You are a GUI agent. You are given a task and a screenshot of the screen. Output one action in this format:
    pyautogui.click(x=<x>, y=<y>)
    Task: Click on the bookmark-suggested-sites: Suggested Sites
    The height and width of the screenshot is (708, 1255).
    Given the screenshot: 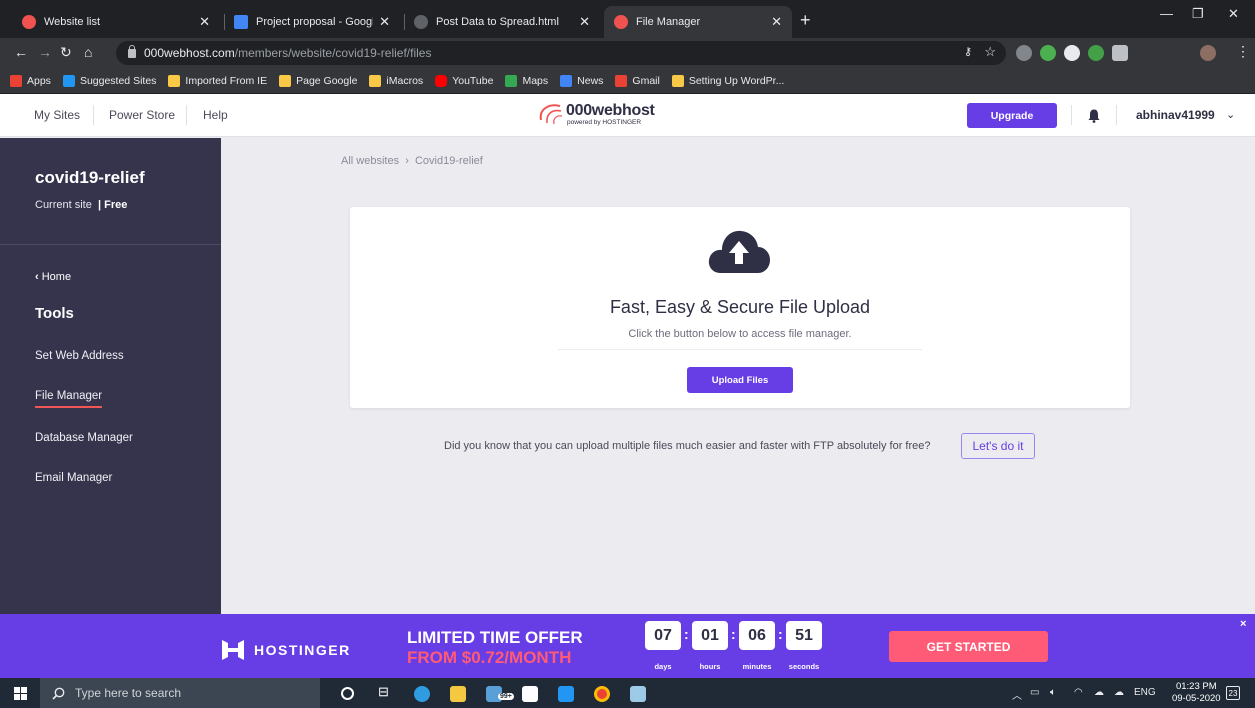 What is the action you would take?
    pyautogui.click(x=109, y=80)
    